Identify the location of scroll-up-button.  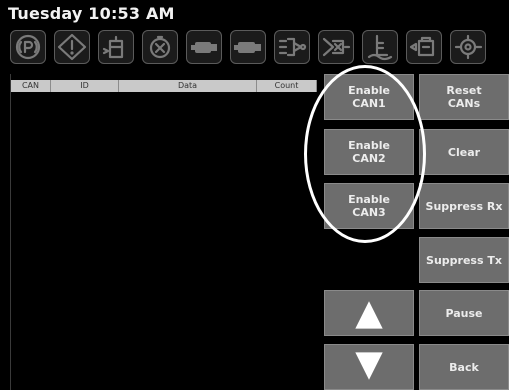
(369, 313).